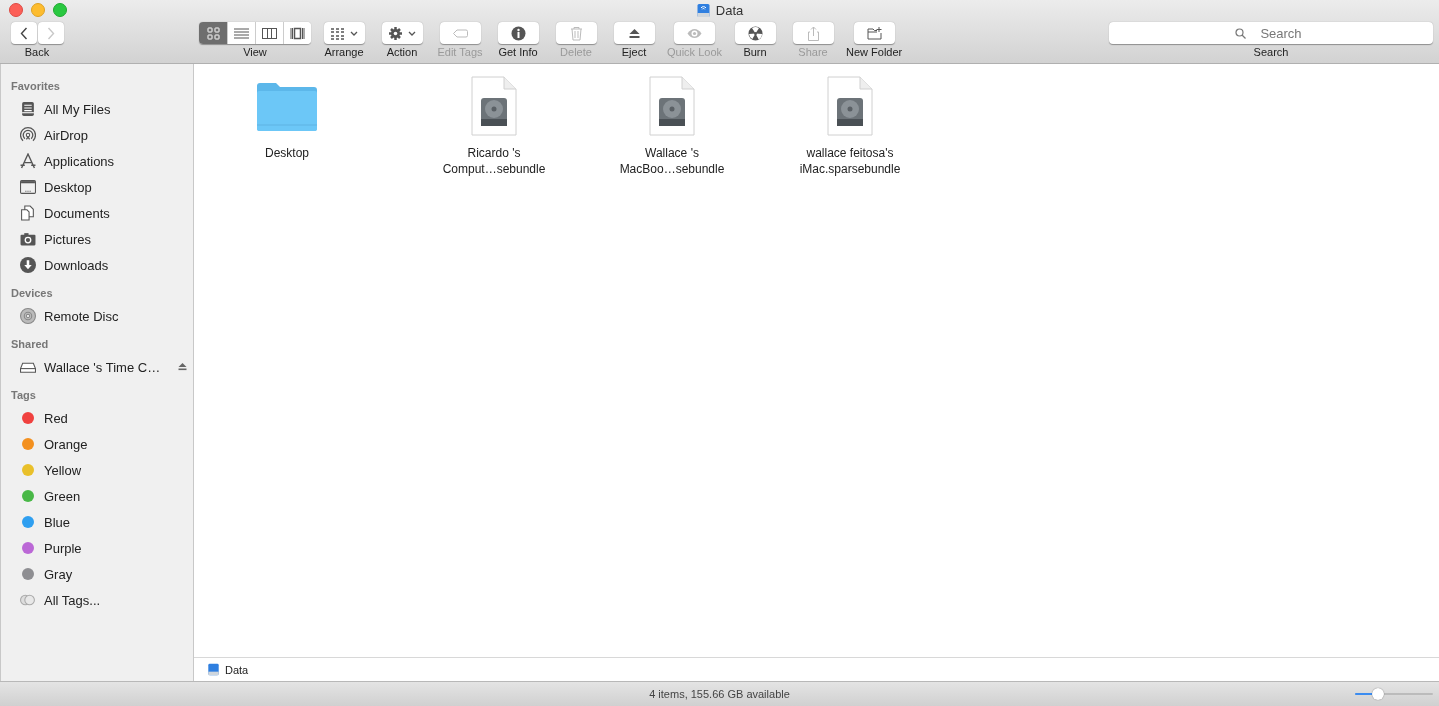 This screenshot has height=706, width=1439. Describe the element at coordinates (494, 161) in the screenshot. I see `file-name: Ricardo 's Comput…sebundle` at that location.